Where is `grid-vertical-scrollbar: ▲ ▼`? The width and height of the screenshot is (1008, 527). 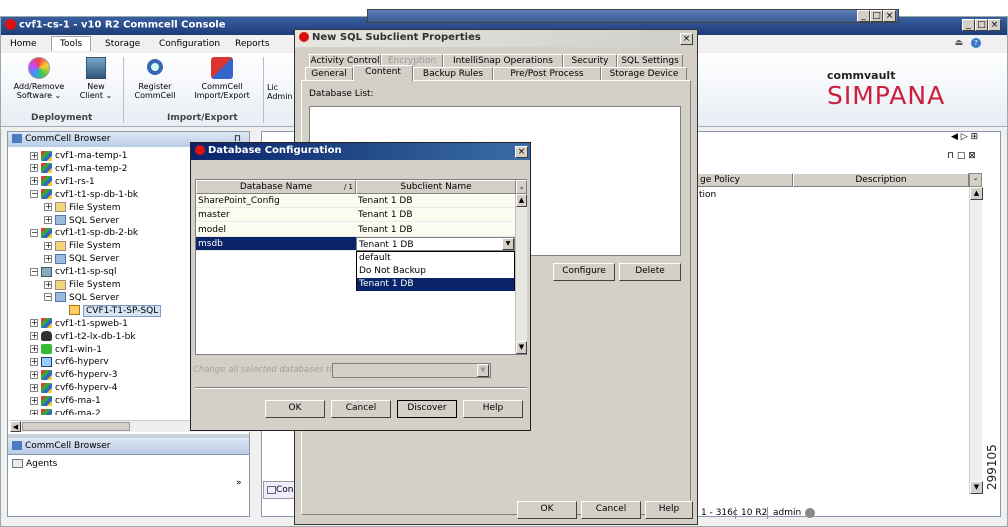
grid-vertical-scrollbar: ▲ ▼ is located at coordinates (521, 274).